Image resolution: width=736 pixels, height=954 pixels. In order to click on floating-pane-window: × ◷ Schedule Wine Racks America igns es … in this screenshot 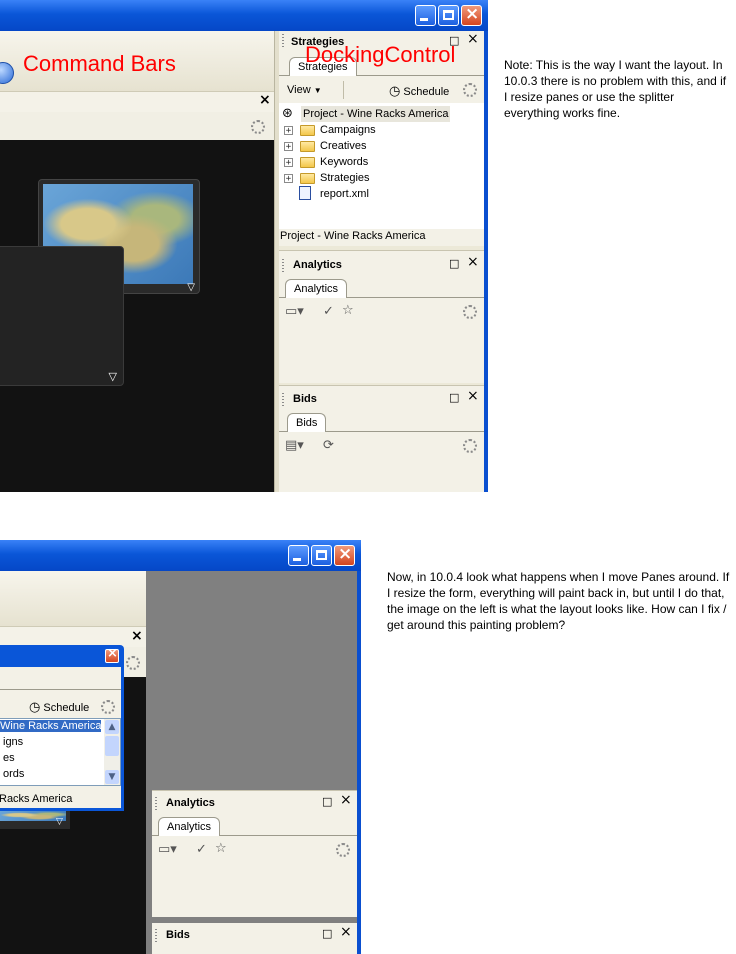, I will do `click(62, 728)`.